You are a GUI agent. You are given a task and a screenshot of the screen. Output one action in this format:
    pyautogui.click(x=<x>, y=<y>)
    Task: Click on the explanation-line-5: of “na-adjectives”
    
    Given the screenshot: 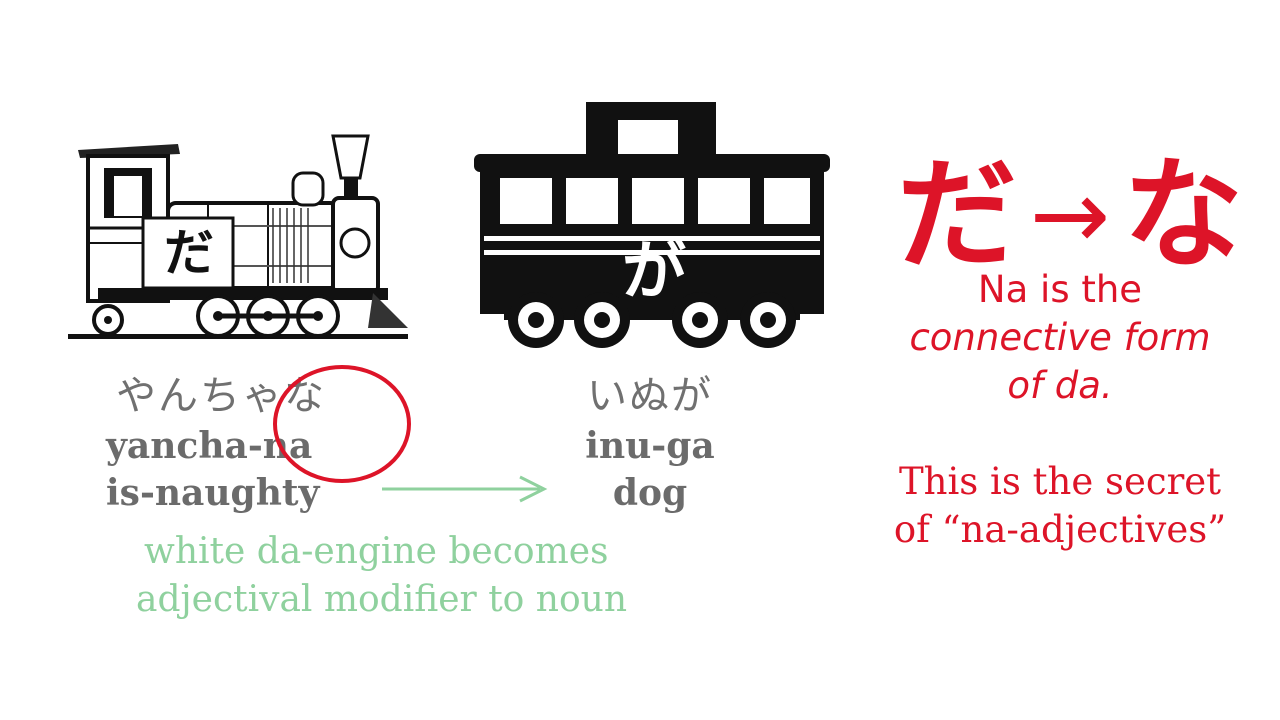 What is the action you would take?
    pyautogui.click(x=1060, y=529)
    